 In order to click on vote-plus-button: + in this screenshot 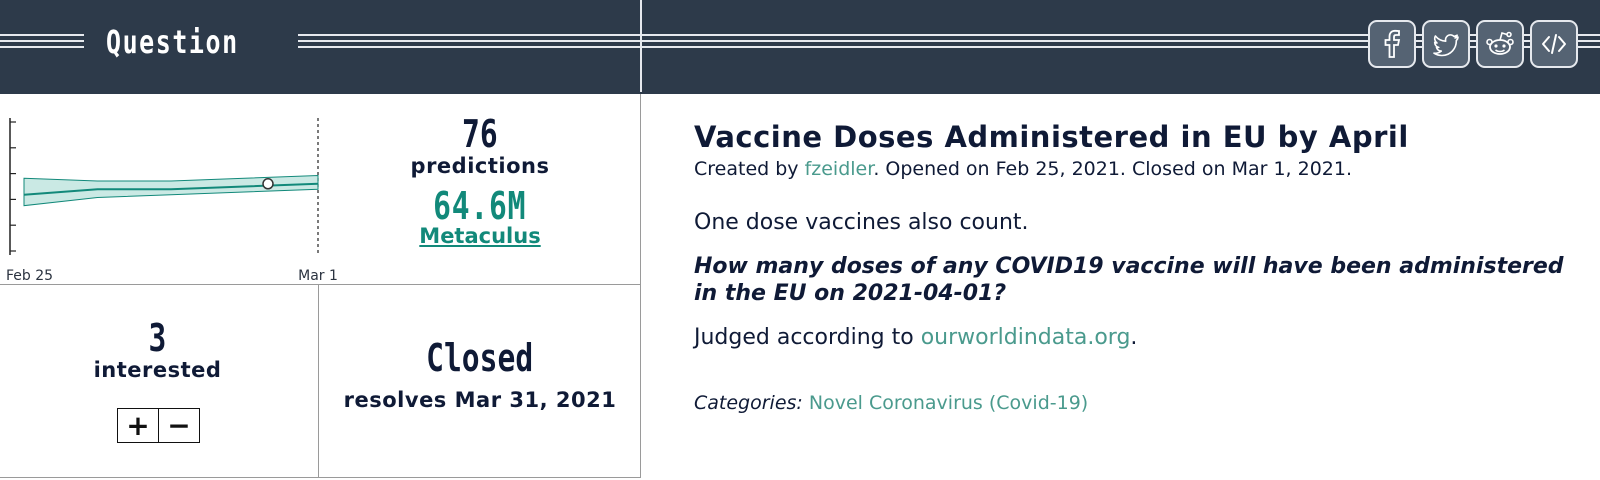, I will do `click(138, 425)`.